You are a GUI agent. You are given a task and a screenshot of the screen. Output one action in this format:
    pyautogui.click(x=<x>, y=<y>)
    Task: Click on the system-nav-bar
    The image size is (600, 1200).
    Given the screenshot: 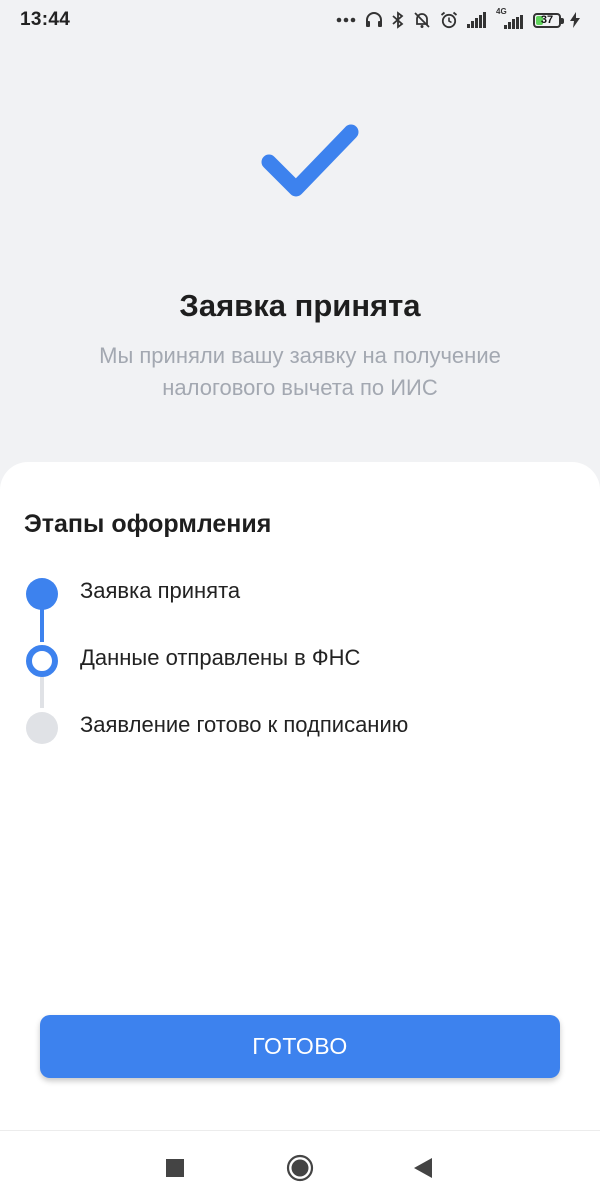 What is the action you would take?
    pyautogui.click(x=300, y=1165)
    